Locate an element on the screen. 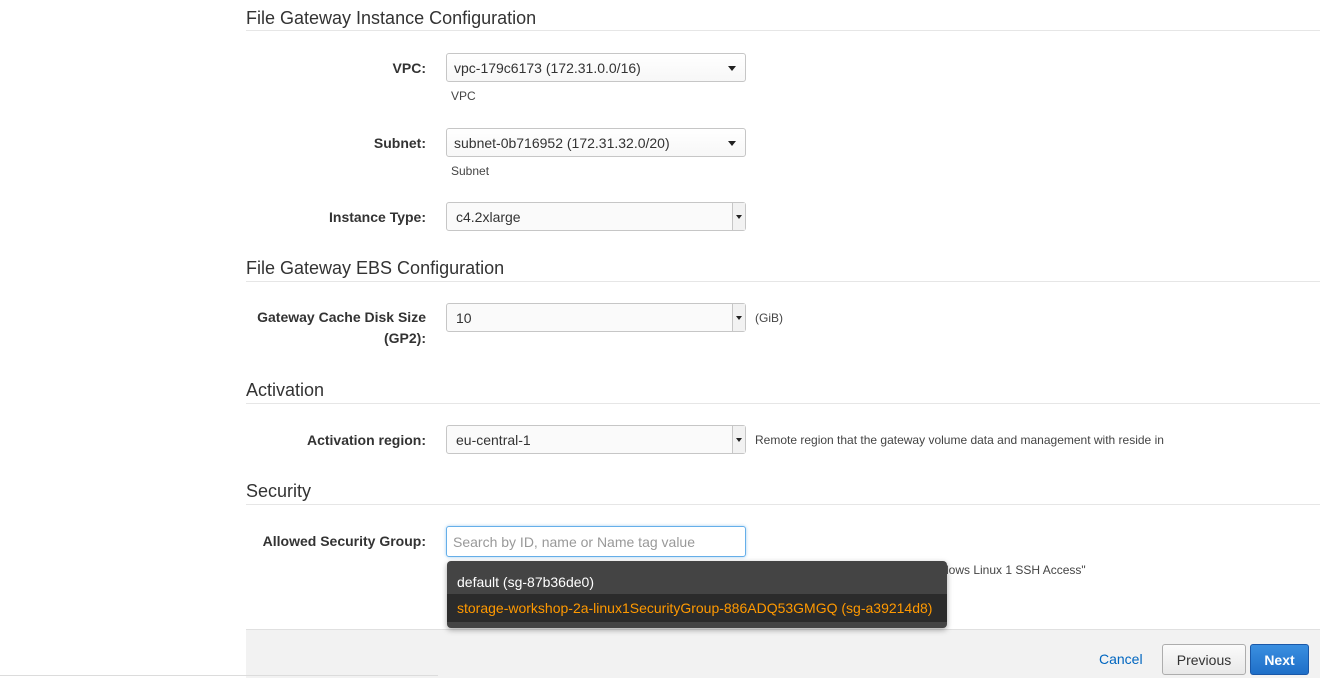  cache-disk-value: 10 is located at coordinates (464, 317).